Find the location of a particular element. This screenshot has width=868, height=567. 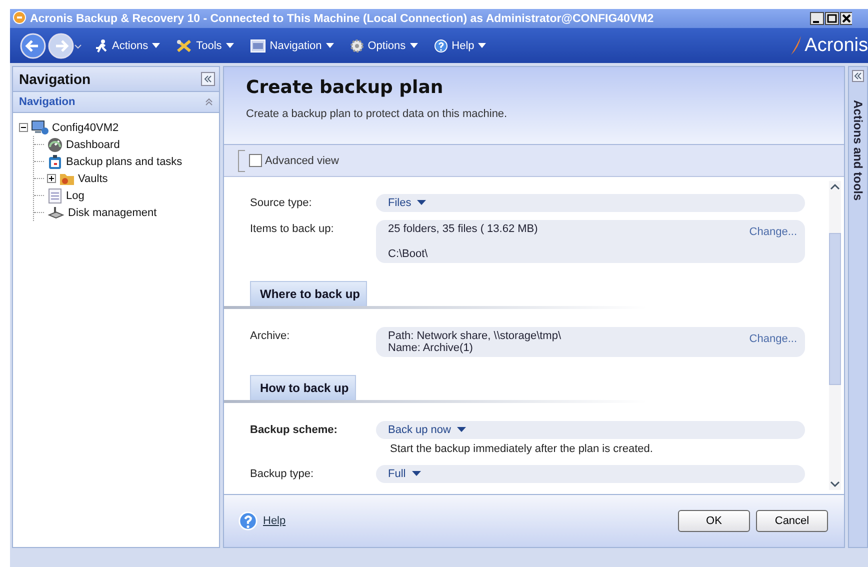

dialog-button: Cancel is located at coordinates (792, 521).